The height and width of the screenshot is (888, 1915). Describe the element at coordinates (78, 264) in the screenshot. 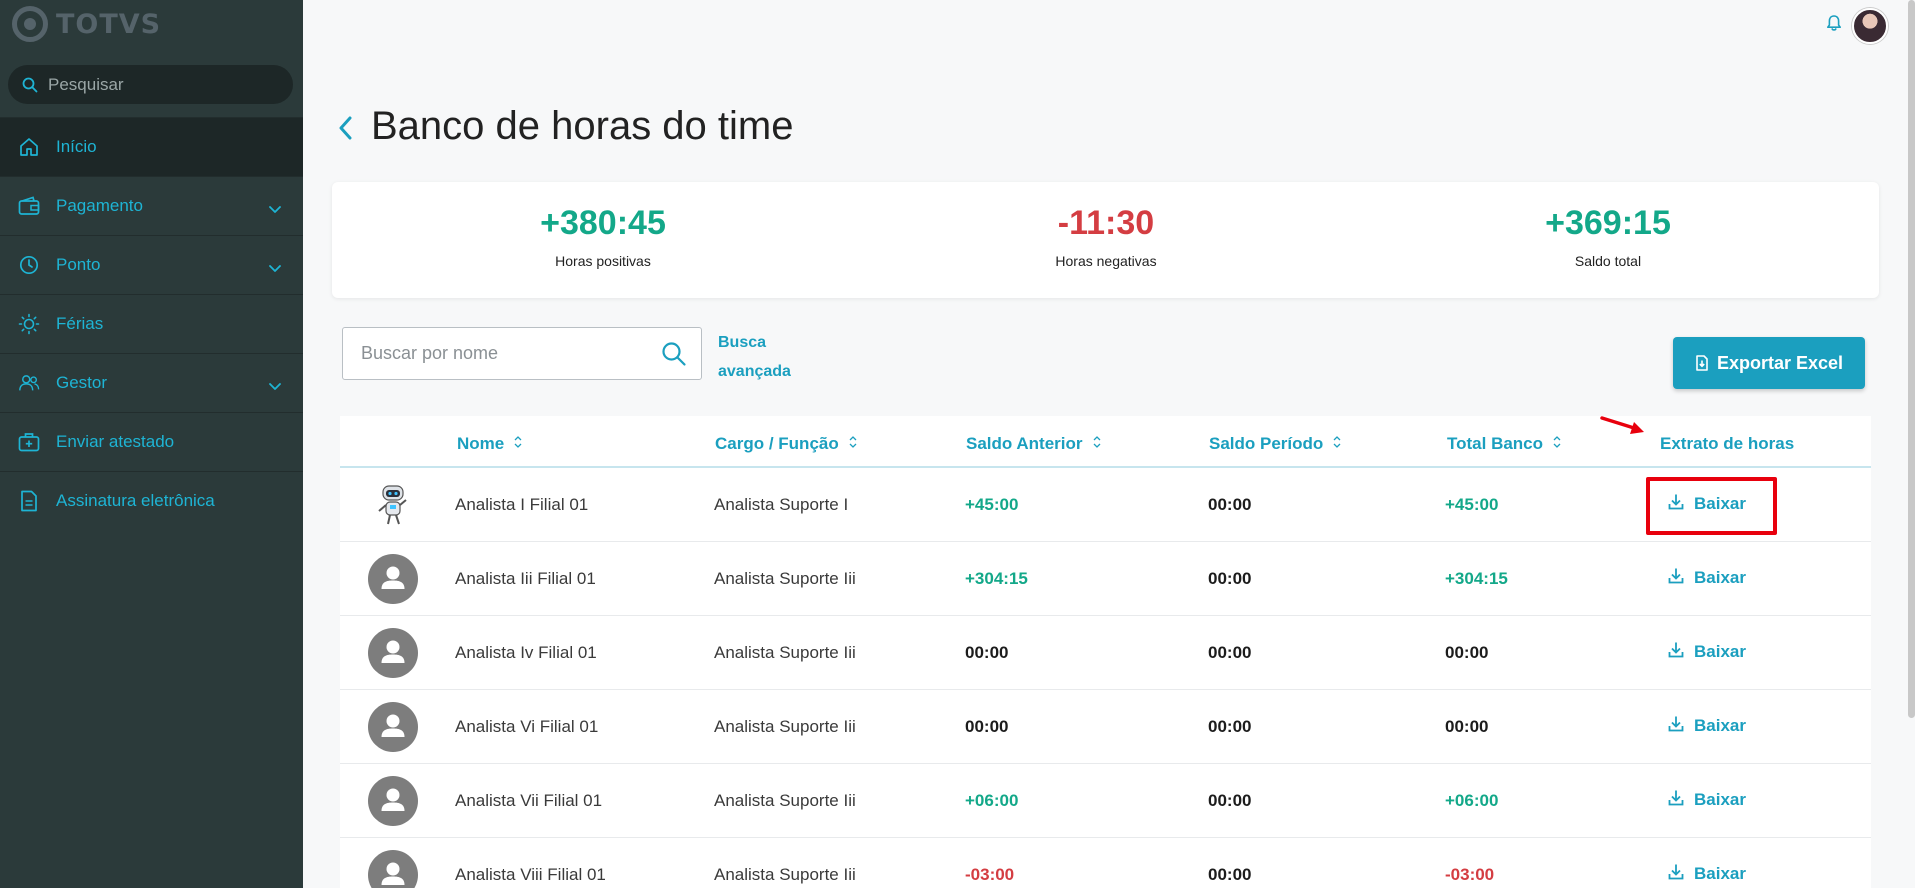

I see `sidebar-item-label: Ponto` at that location.